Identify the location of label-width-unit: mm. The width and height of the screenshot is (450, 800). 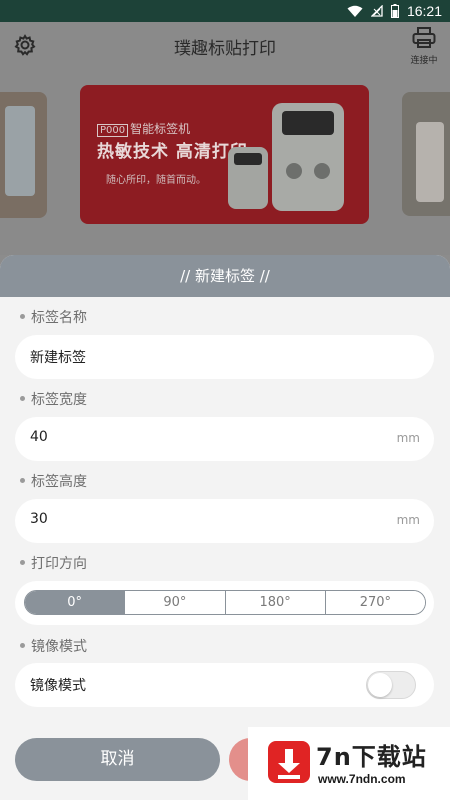
(408, 438).